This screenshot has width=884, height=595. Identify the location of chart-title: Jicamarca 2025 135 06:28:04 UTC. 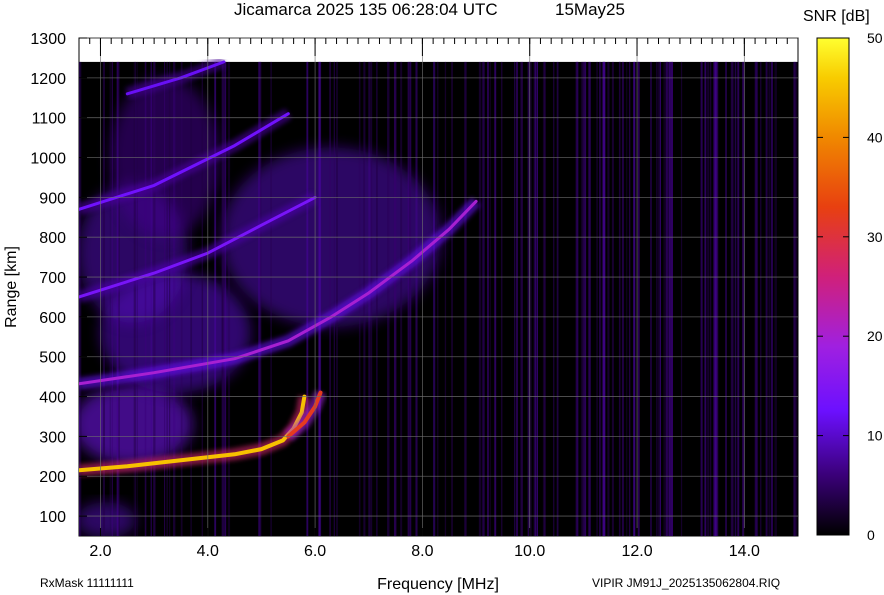
(366, 9).